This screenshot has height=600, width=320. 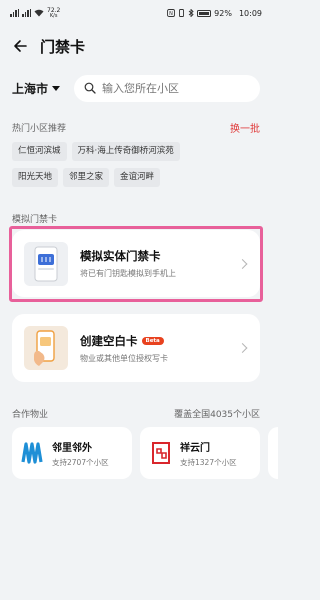 What do you see at coordinates (136, 46) in the screenshot?
I see `app-bar: 门禁卡` at bounding box center [136, 46].